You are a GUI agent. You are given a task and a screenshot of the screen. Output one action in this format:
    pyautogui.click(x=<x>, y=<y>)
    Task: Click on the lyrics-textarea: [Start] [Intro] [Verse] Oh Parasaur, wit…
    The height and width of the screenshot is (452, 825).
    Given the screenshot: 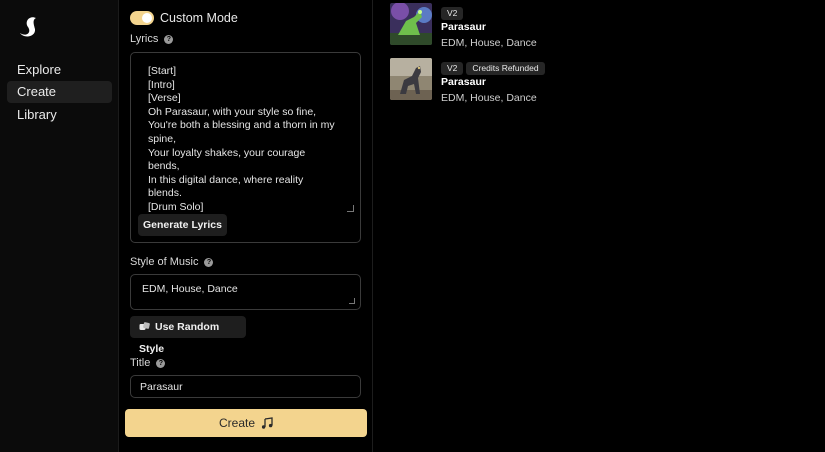 What is the action you would take?
    pyautogui.click(x=245, y=147)
    